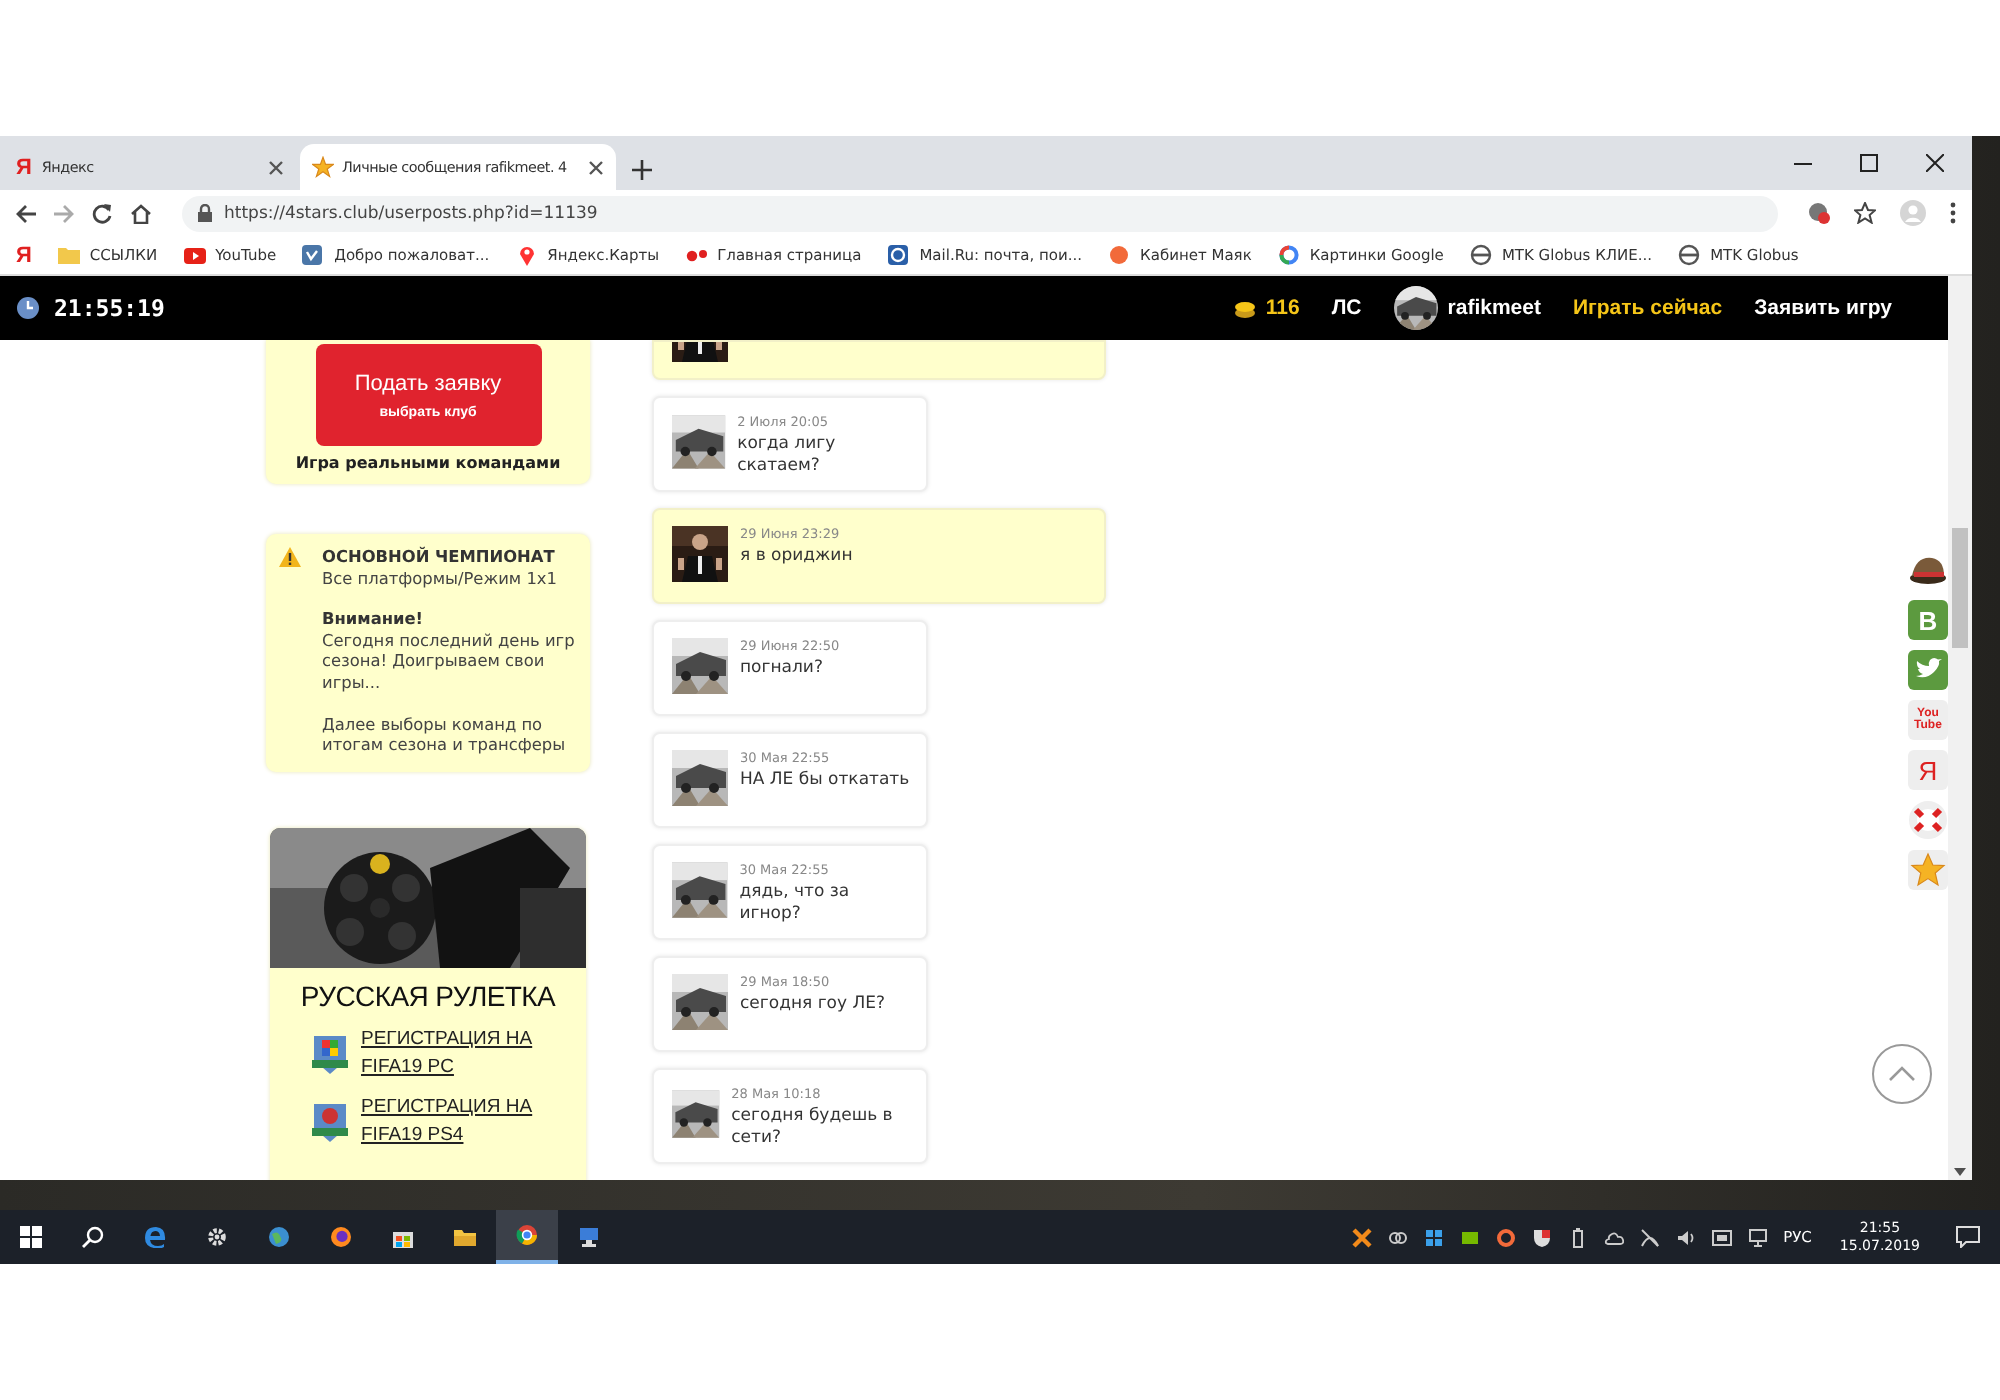 The width and height of the screenshot is (2000, 1400). What do you see at coordinates (812, 1005) in the screenshot?
I see `message-text: сегодня гоу ЛЕ?` at bounding box center [812, 1005].